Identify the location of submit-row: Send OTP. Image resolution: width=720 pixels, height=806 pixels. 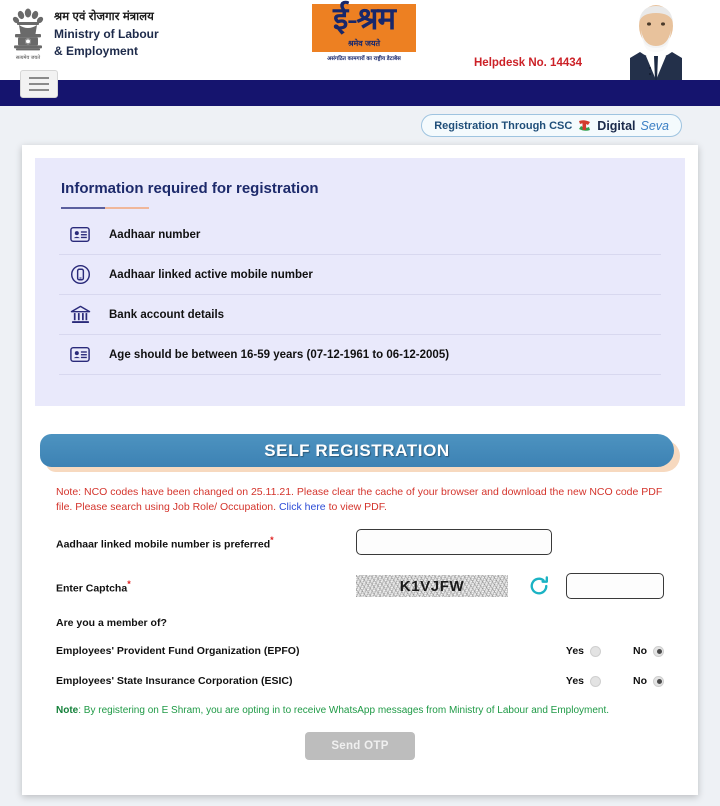
(360, 746).